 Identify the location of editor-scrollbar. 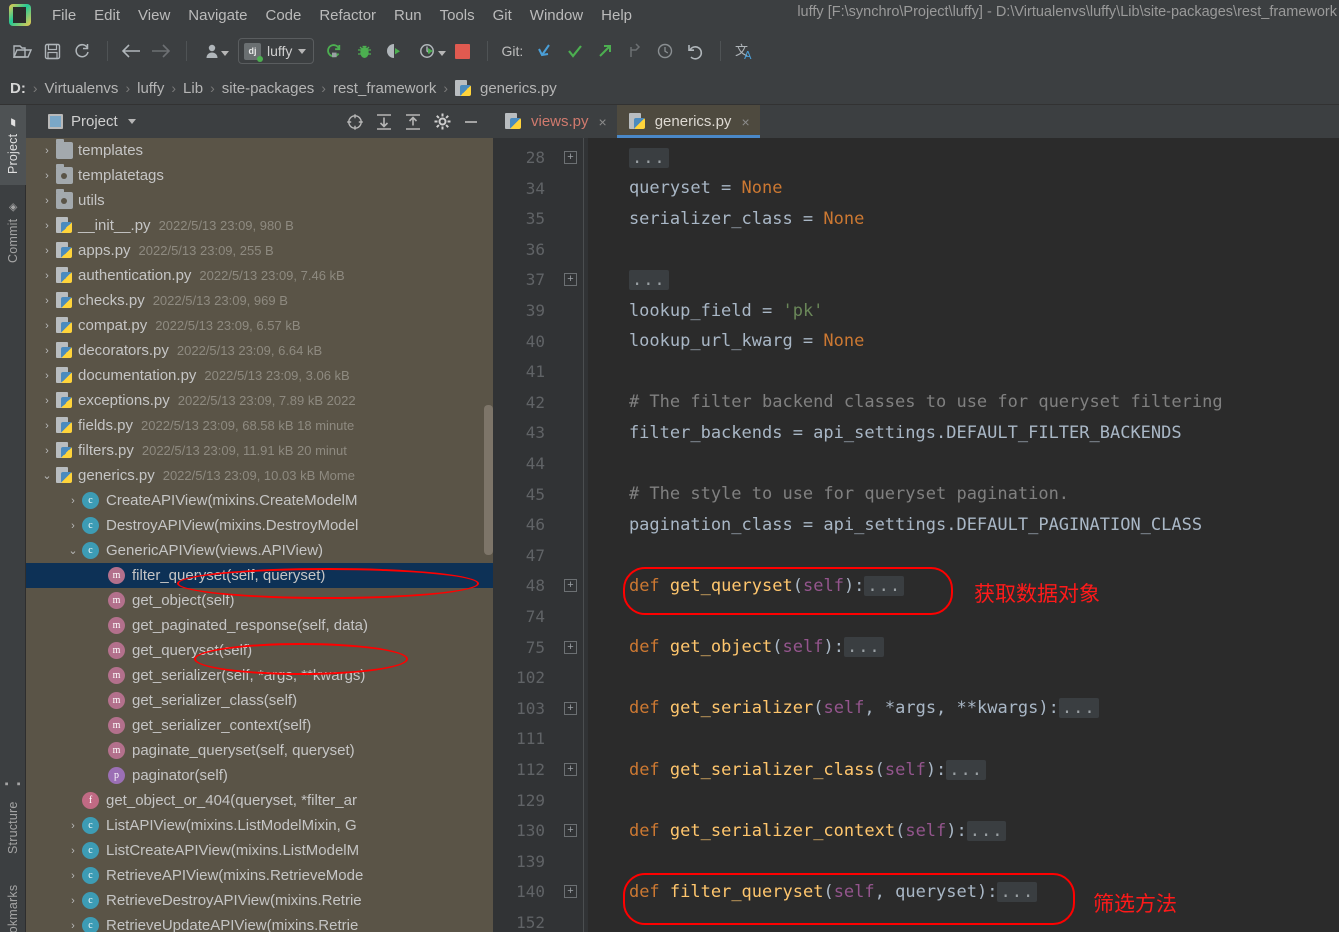
(1334, 535).